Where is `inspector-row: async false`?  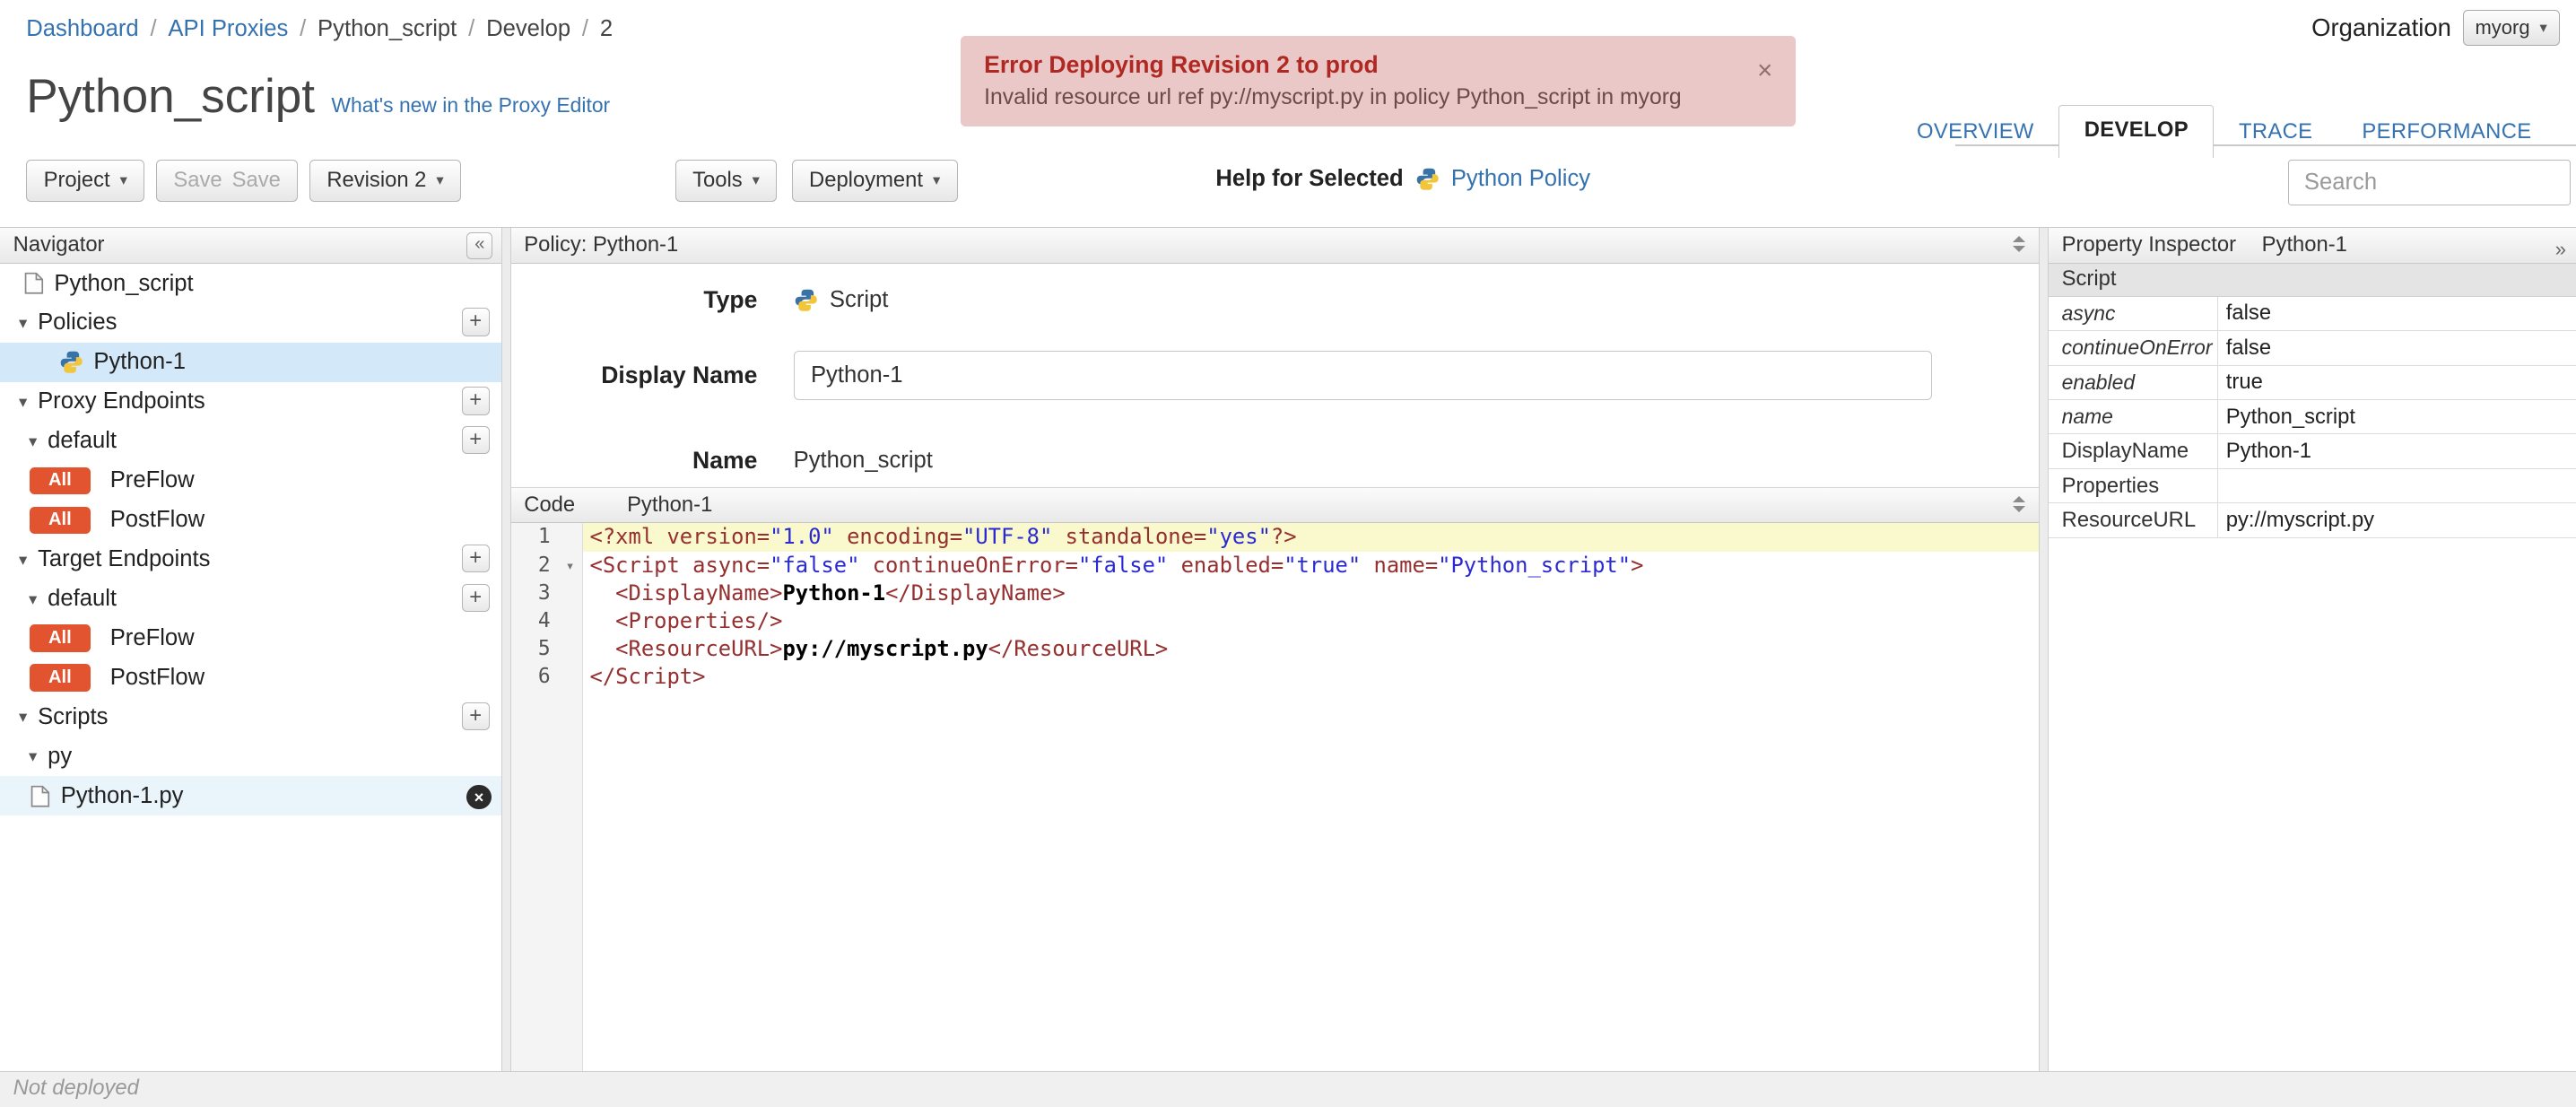 inspector-row: async false is located at coordinates (2312, 314).